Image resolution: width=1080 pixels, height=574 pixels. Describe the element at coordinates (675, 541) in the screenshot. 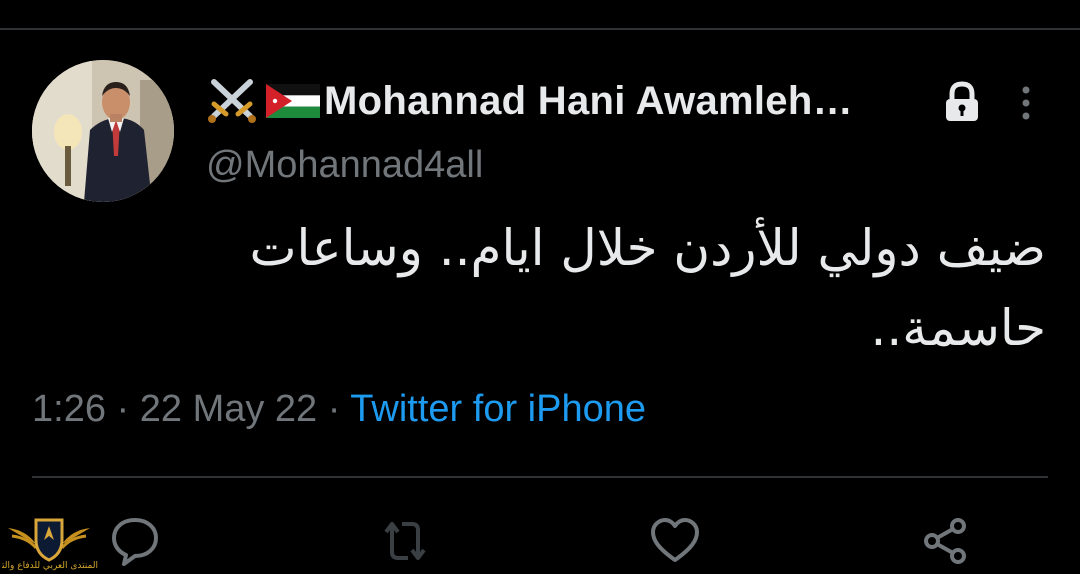

I see `like-icon` at that location.